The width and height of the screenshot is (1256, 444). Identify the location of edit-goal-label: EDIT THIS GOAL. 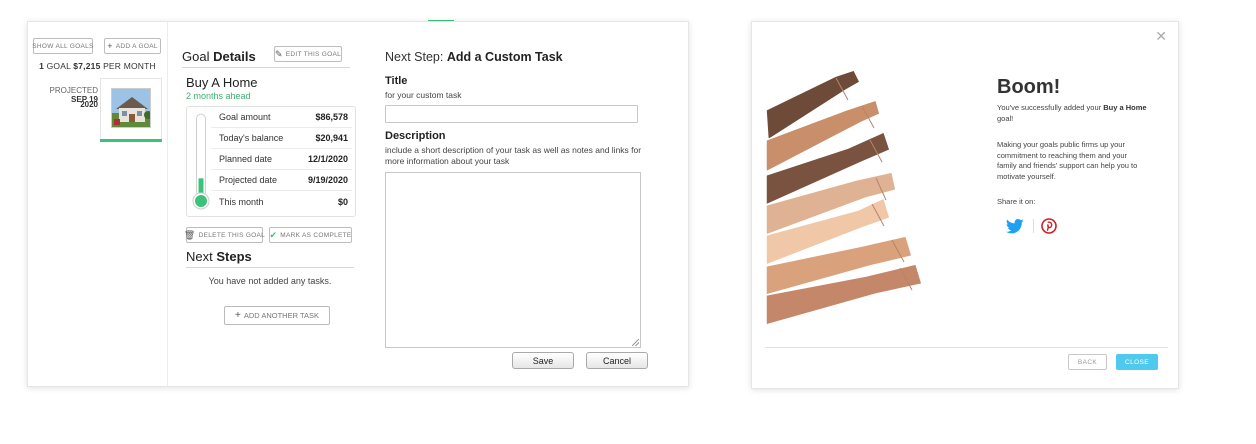
(313, 54).